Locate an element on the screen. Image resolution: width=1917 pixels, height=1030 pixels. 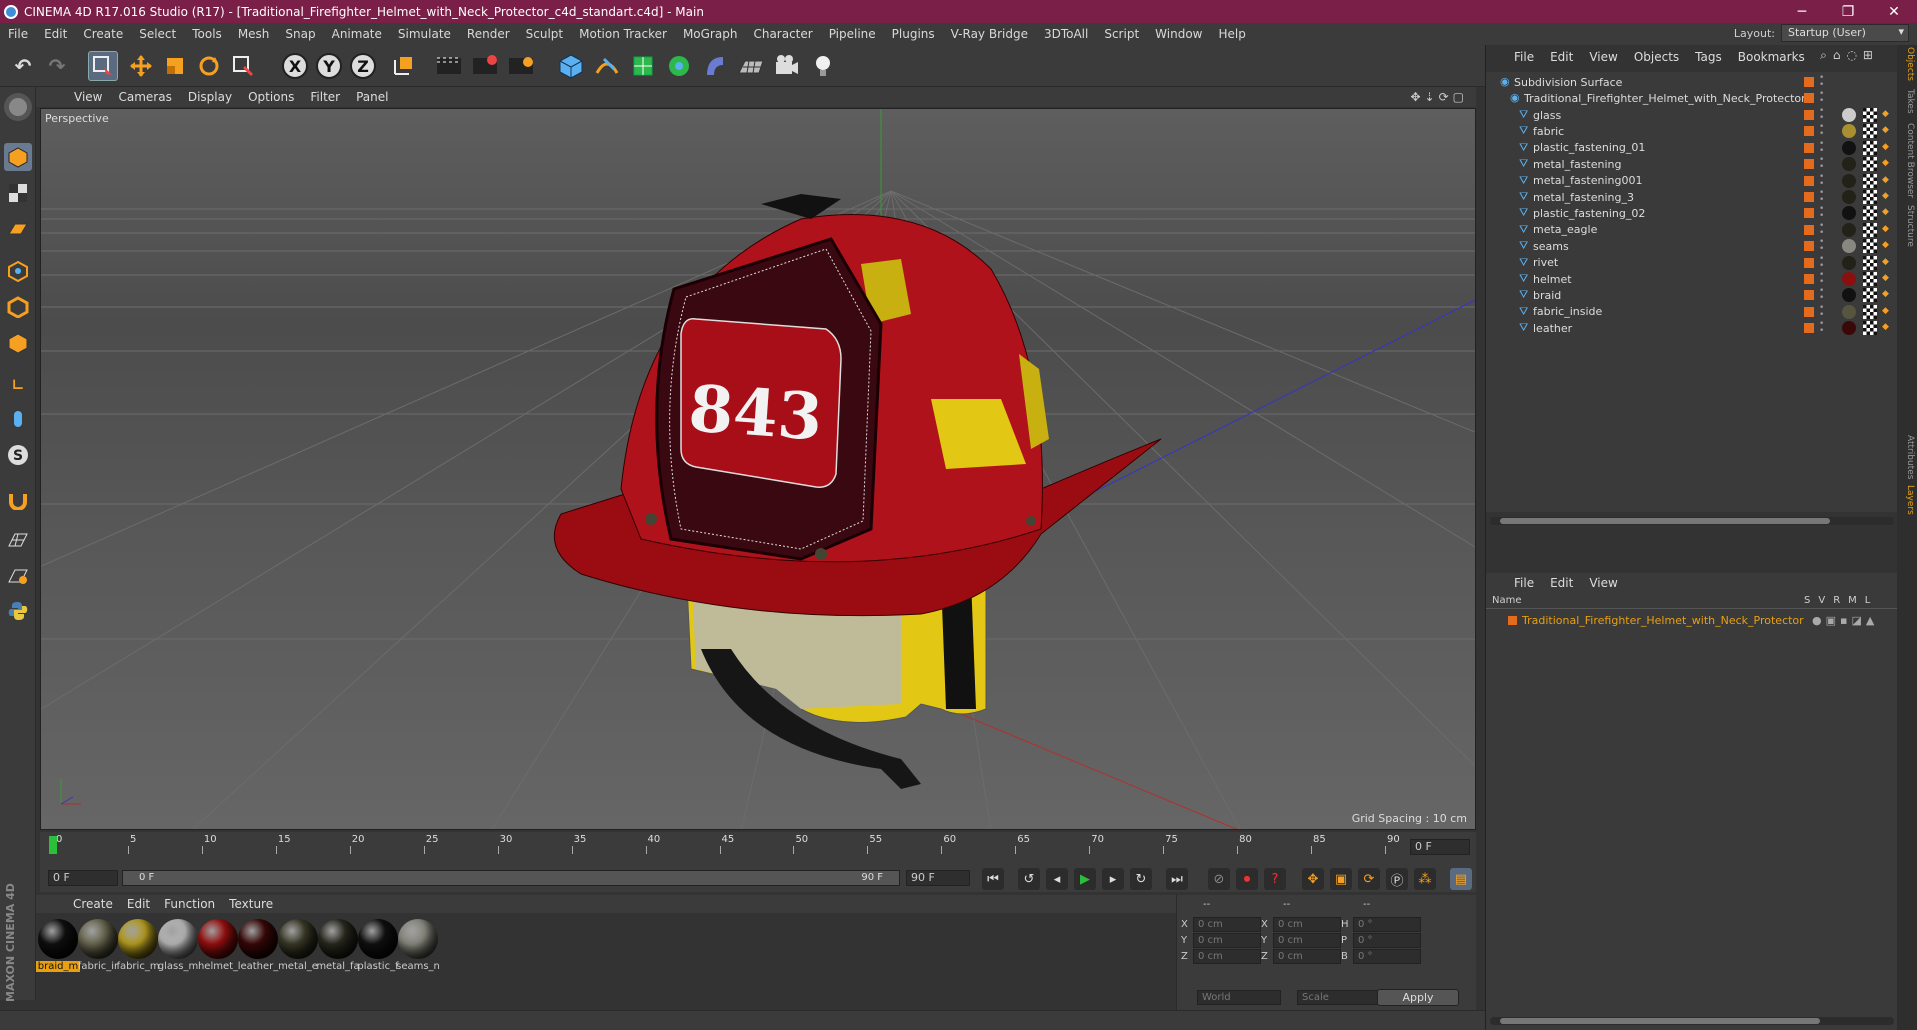
object-menu-tags: Tags is located at coordinates (1708, 57).